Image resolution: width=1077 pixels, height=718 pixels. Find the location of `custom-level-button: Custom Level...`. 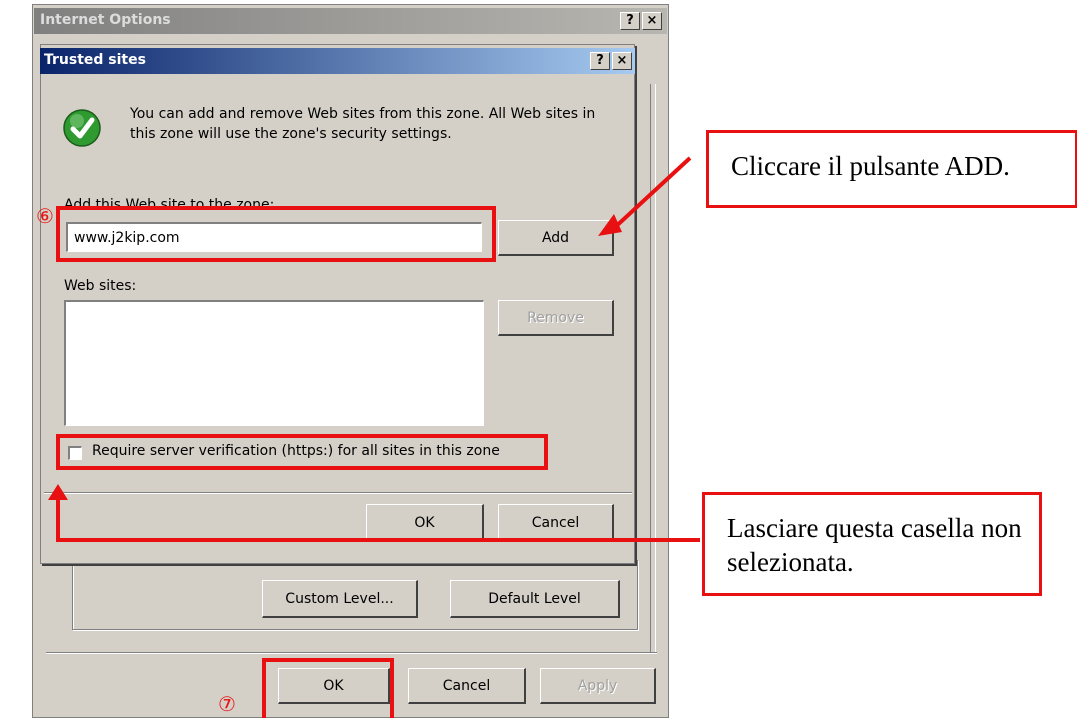

custom-level-button: Custom Level... is located at coordinates (340, 599).